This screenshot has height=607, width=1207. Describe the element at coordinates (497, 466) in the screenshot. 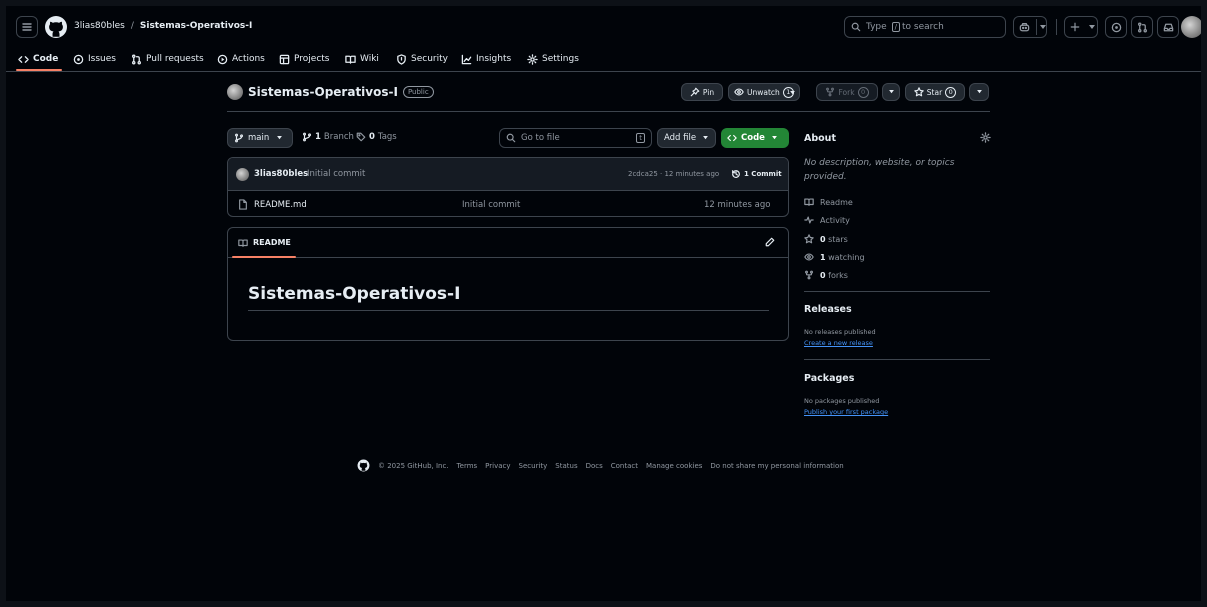

I see `footer-link-privacy: Privacy` at that location.